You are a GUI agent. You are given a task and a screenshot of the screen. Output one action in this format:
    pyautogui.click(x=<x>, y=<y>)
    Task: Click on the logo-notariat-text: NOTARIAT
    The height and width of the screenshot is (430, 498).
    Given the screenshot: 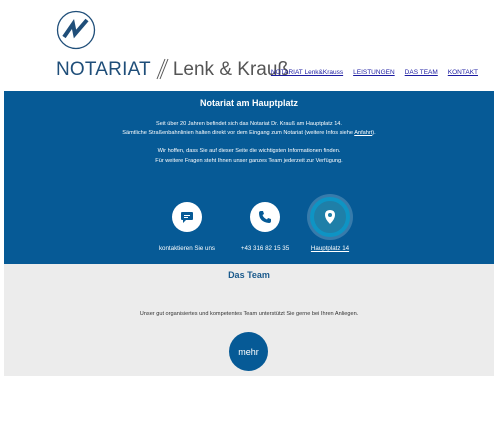 What is the action you would take?
    pyautogui.click(x=103, y=69)
    